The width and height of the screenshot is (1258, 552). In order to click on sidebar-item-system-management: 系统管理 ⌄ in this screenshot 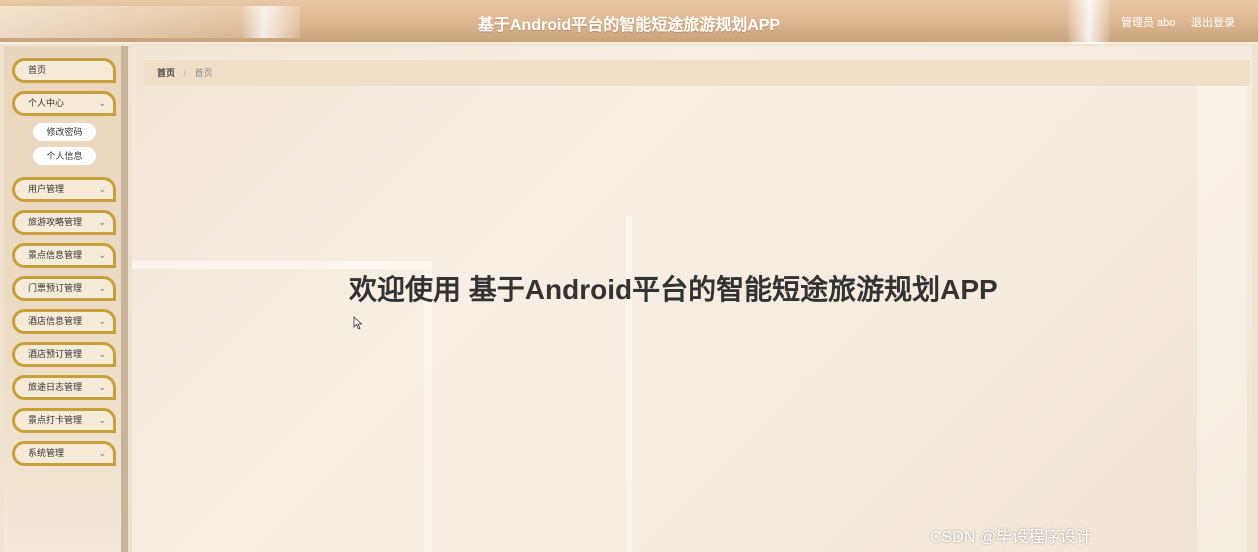, I will do `click(64, 453)`.